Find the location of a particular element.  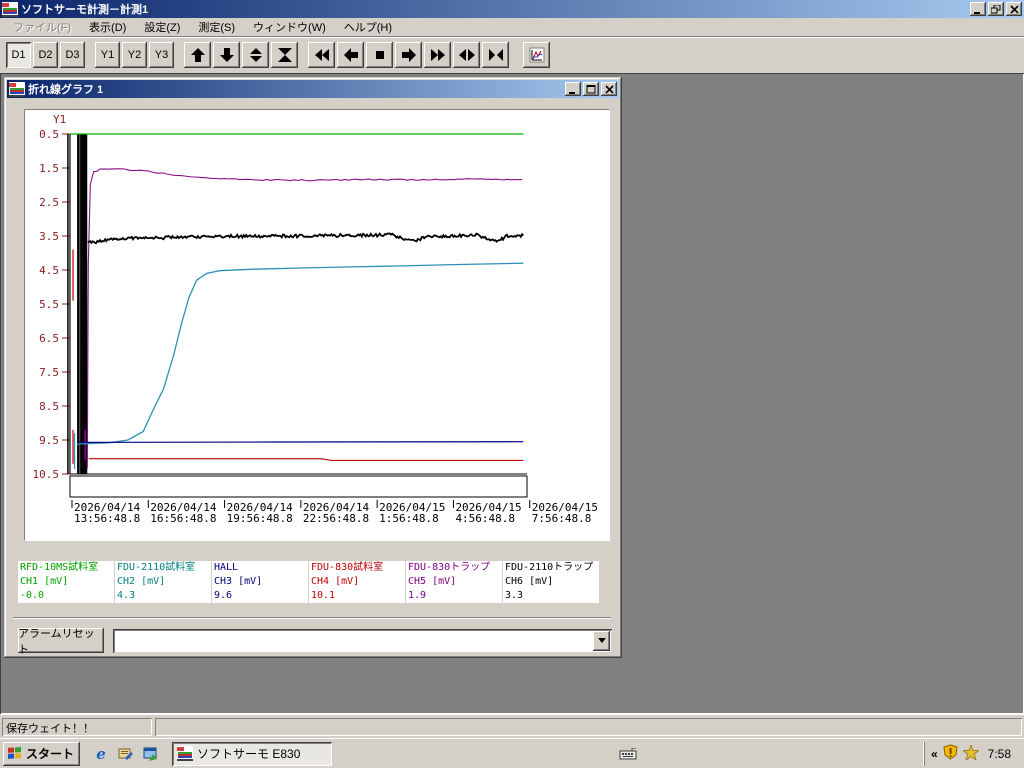

graph-window-titlebar: 折れ線グラフ 1 is located at coordinates (313, 89).